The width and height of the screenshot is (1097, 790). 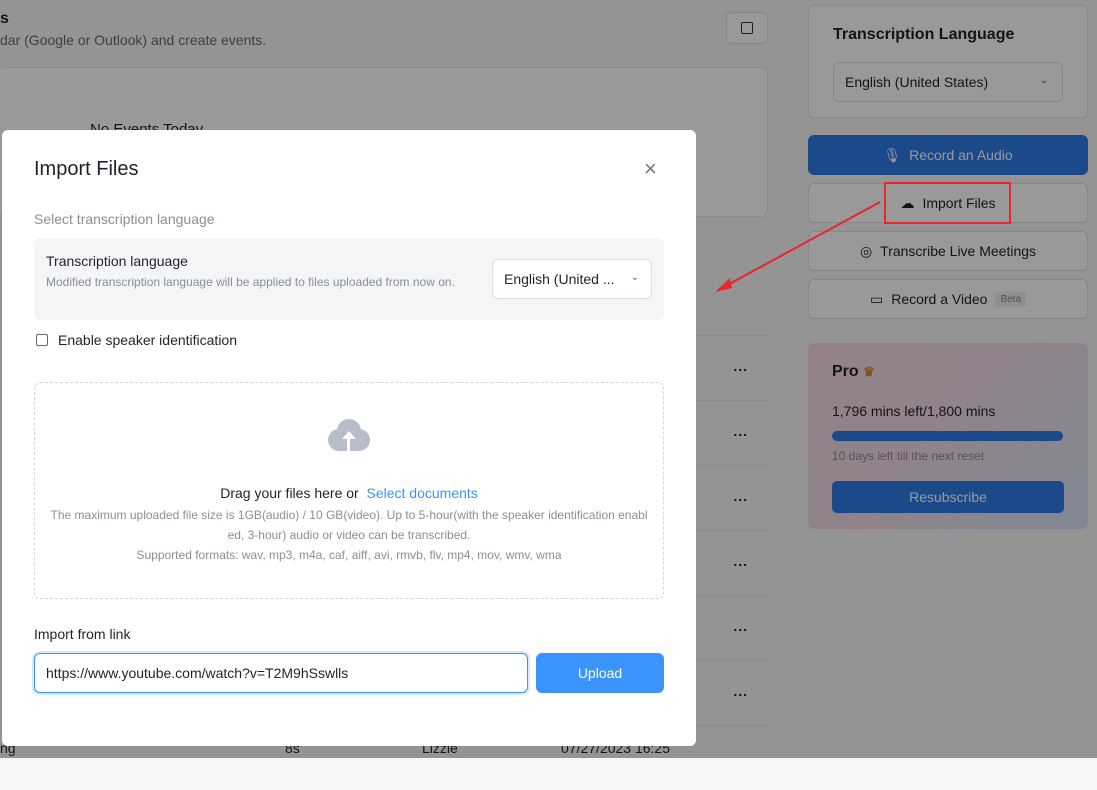 What do you see at coordinates (798, 246) in the screenshot?
I see `annotation-arrow` at bounding box center [798, 246].